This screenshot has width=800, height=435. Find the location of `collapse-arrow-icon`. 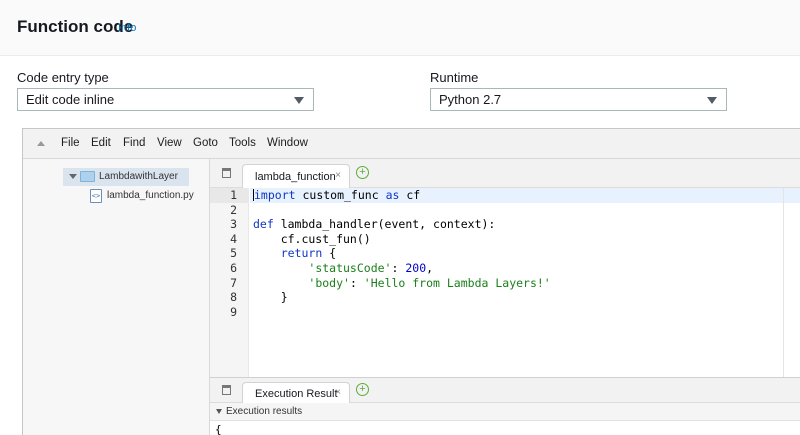

collapse-arrow-icon is located at coordinates (219, 411).